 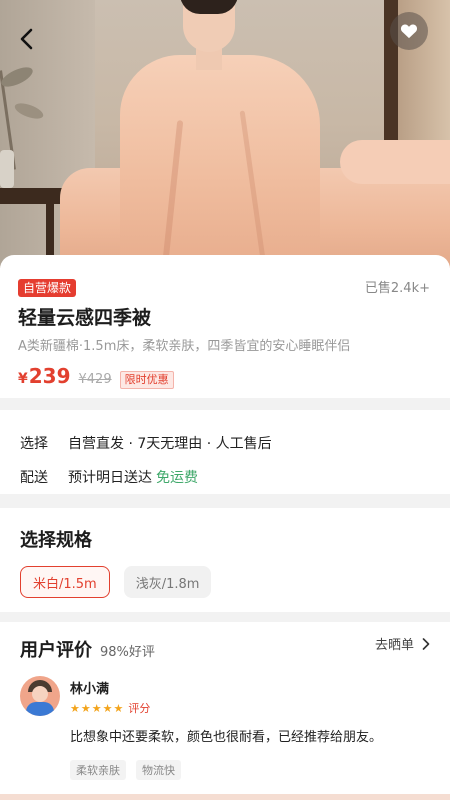 What do you see at coordinates (56, 540) in the screenshot?
I see `spec-title: 选择规格` at bounding box center [56, 540].